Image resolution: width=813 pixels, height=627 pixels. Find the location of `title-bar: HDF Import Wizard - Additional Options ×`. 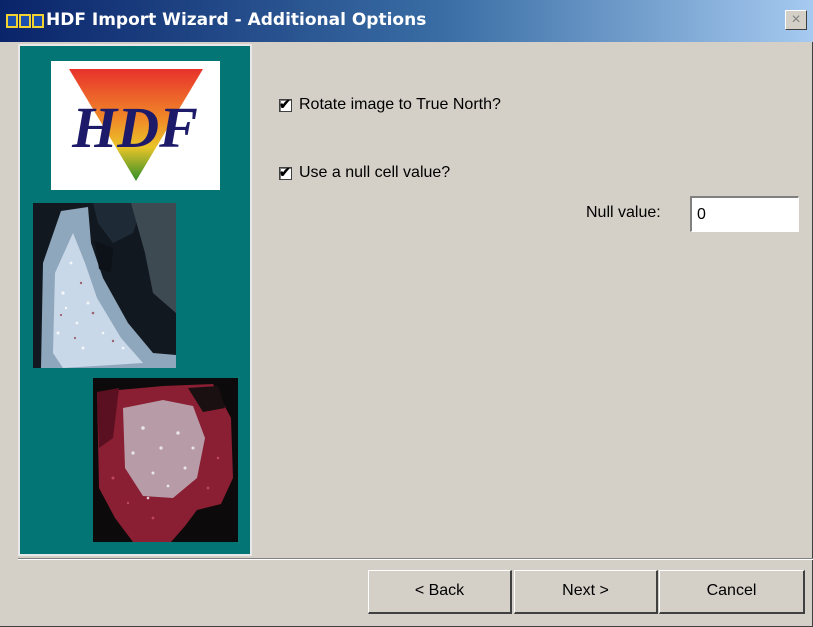

title-bar: HDF Import Wizard - Additional Options × is located at coordinates (406, 21).